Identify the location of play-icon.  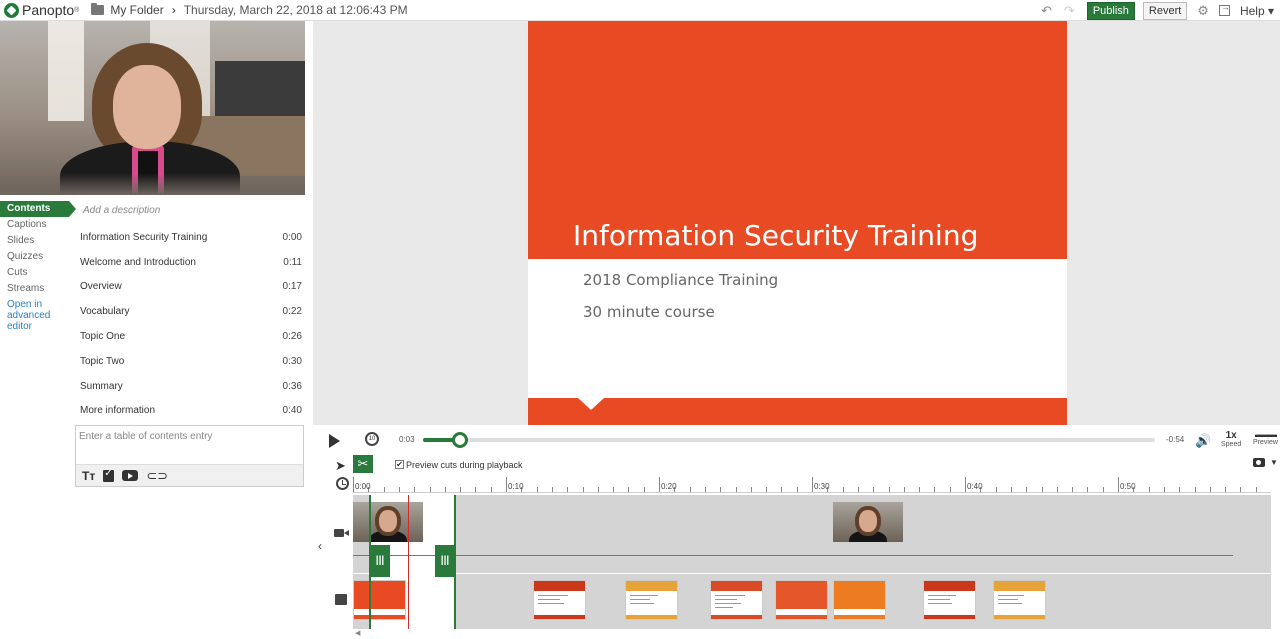
(334, 441).